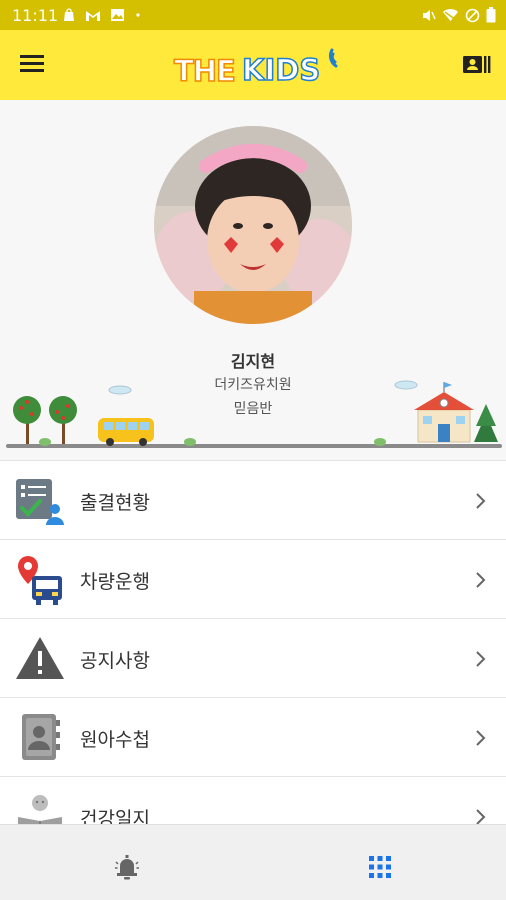 The width and height of the screenshot is (506, 900). Describe the element at coordinates (41, 737) in the screenshot. I see `contact-book-icon` at that location.